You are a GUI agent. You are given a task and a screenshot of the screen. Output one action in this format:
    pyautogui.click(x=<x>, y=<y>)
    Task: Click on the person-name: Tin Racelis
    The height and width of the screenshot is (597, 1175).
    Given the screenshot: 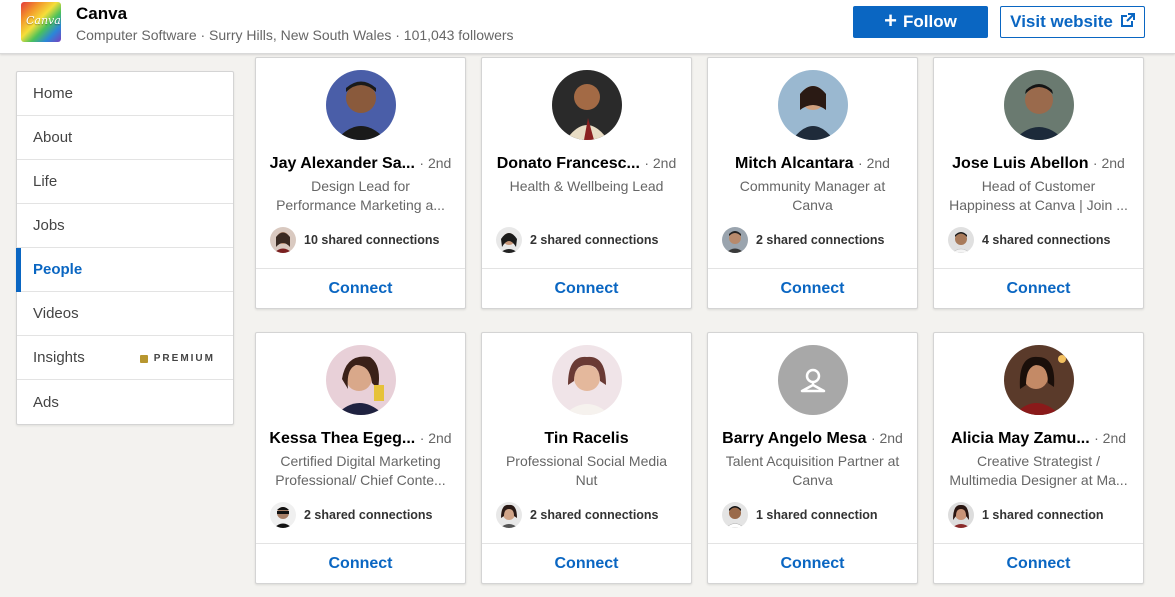 What is the action you would take?
    pyautogui.click(x=586, y=438)
    